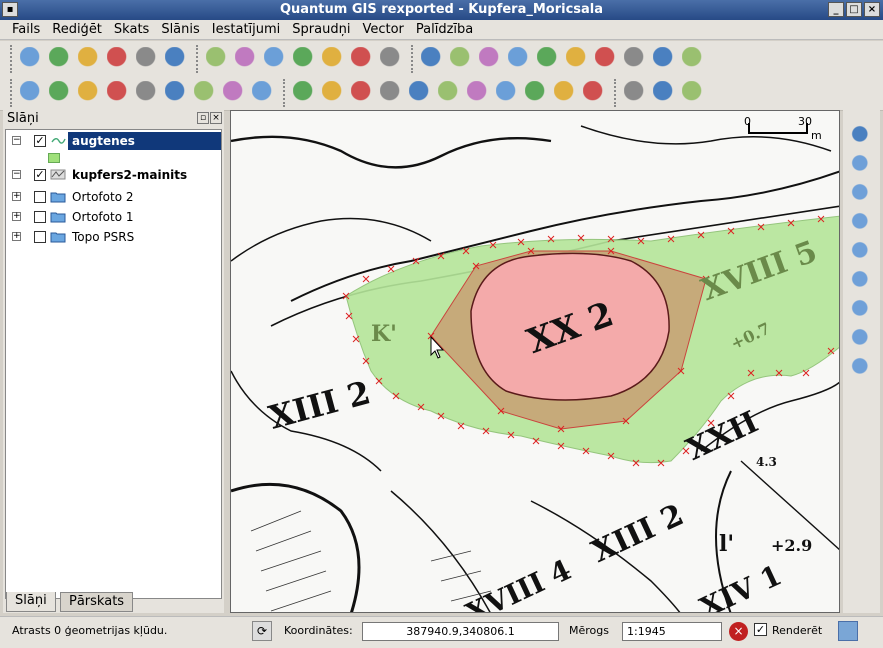 The height and width of the screenshot is (648, 883). I want to click on toggle-extents-icon: ⟳, so click(262, 631).